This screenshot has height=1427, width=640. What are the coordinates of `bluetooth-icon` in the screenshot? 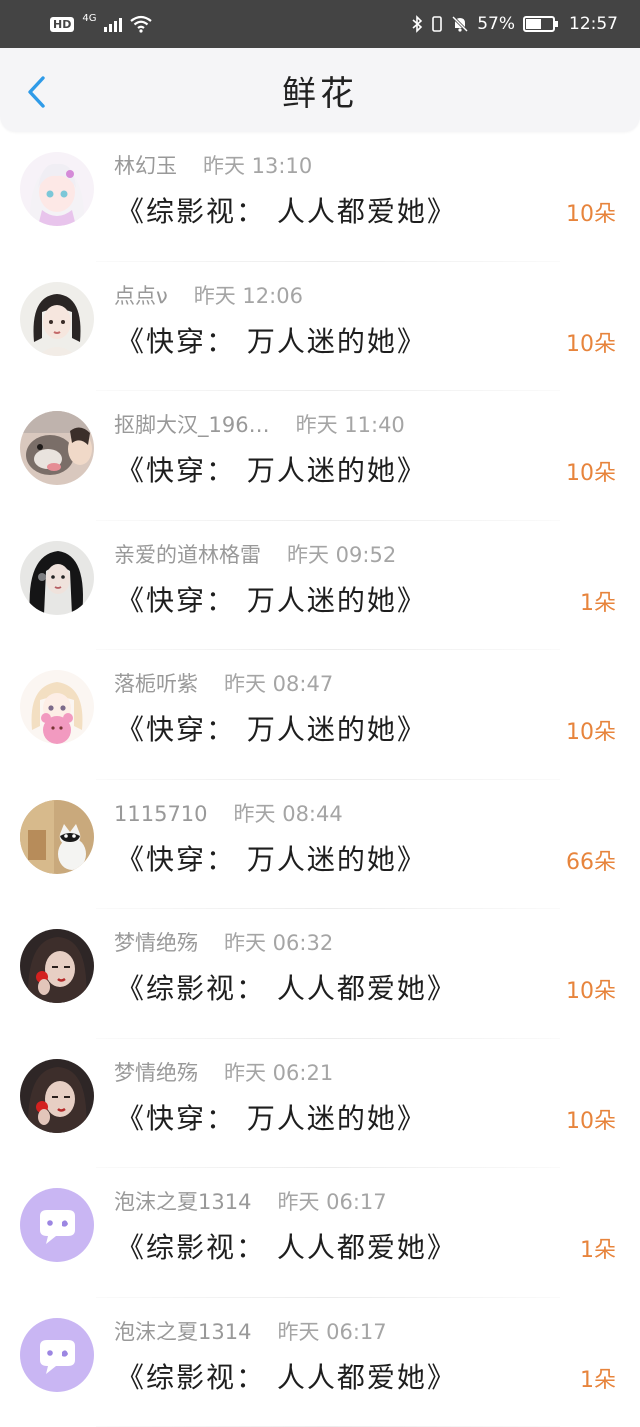 It's located at (417, 24).